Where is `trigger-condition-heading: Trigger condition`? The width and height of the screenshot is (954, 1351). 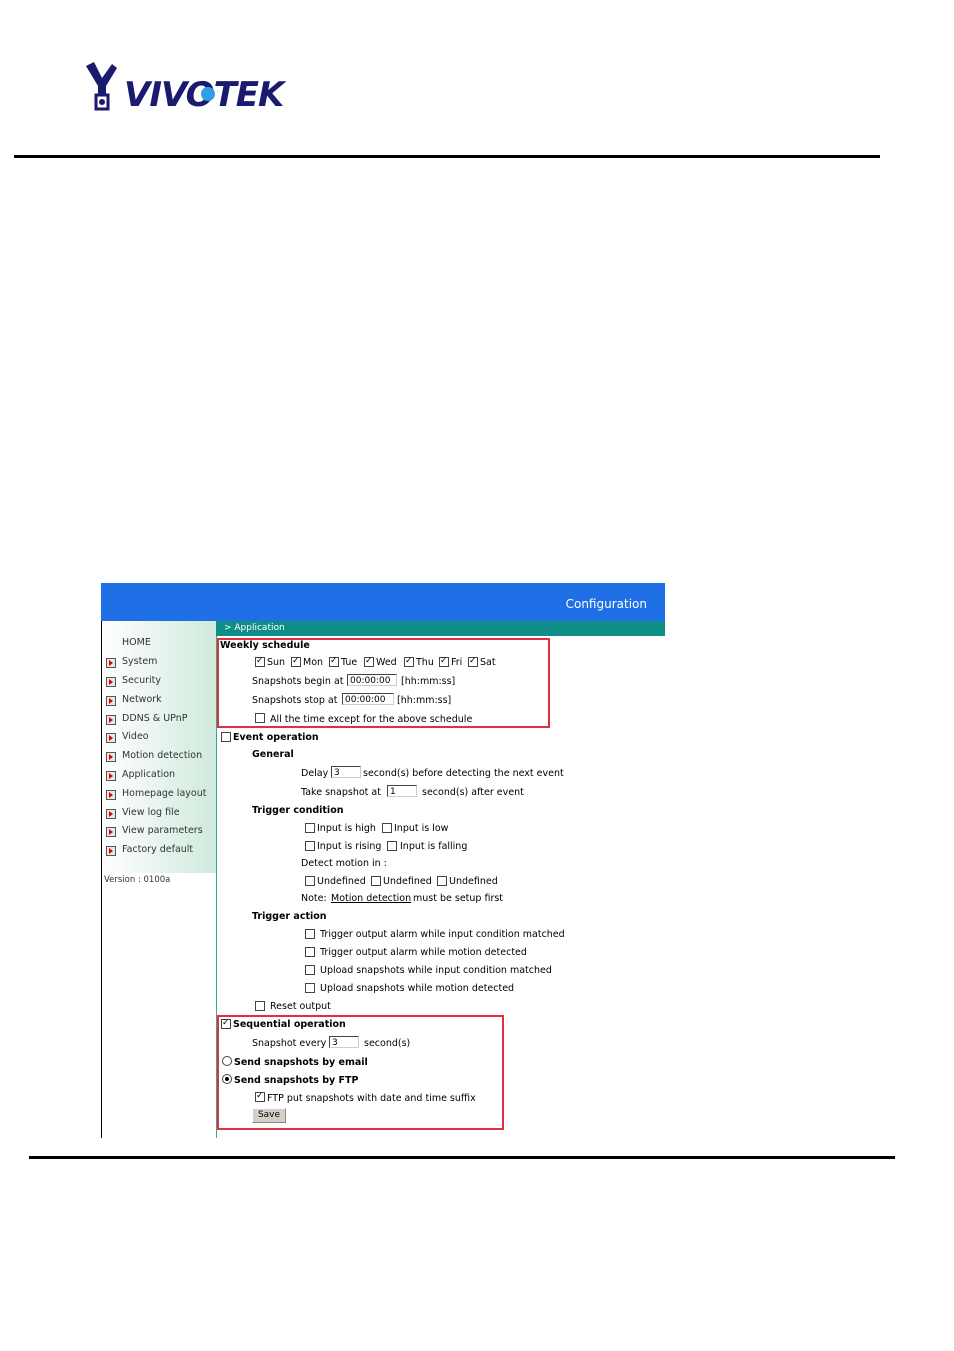
trigger-condition-heading: Trigger condition is located at coordinates (298, 810).